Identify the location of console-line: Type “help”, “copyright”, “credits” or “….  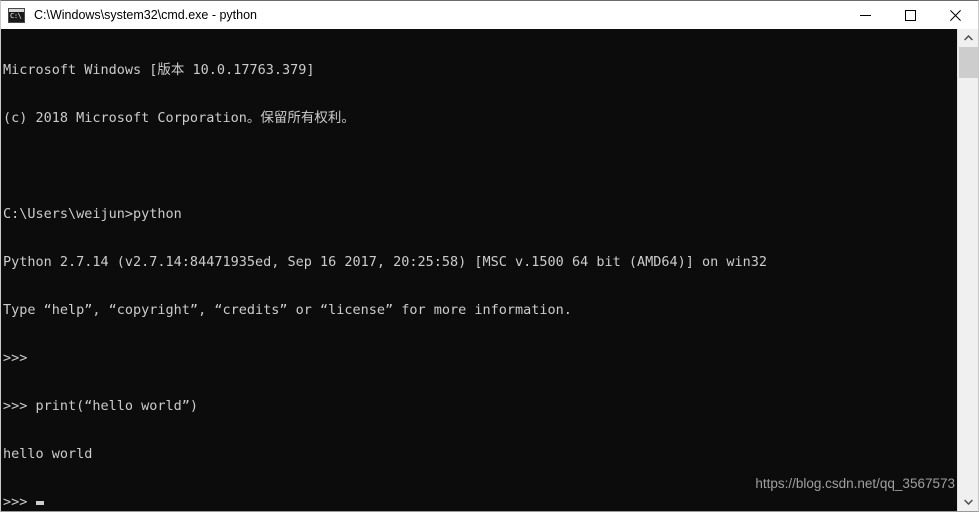
(287, 310).